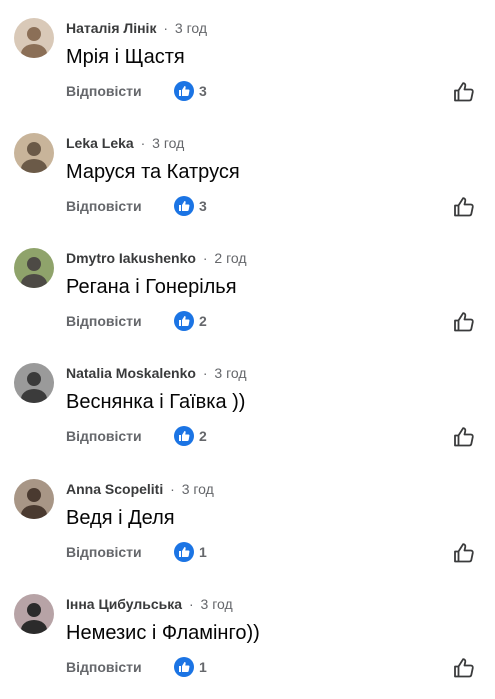  I want to click on comment-header: Dmytro Iakushenko · 2 год, so click(156, 258).